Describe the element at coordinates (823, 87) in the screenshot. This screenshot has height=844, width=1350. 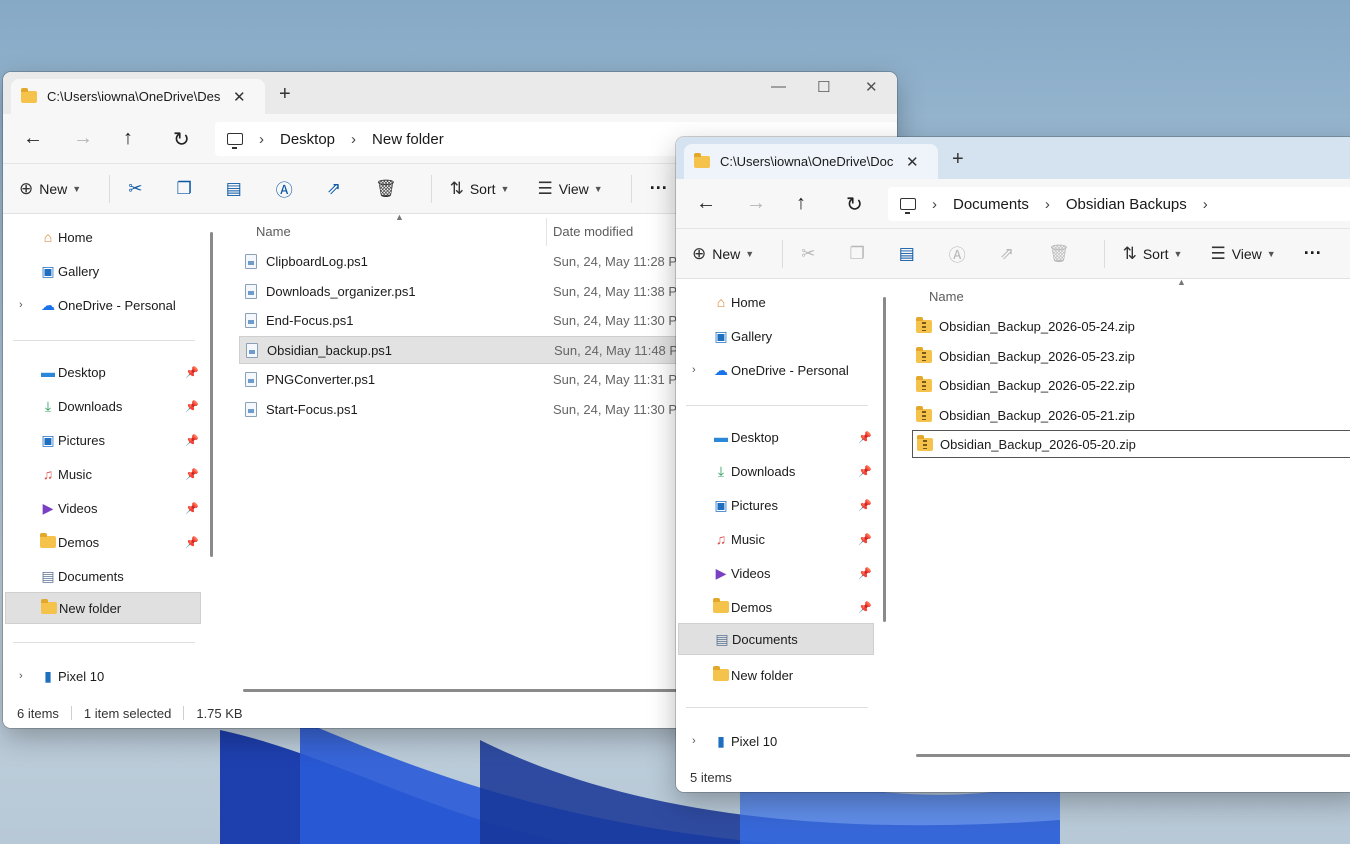
I see `maximize-button: ☐` at that location.